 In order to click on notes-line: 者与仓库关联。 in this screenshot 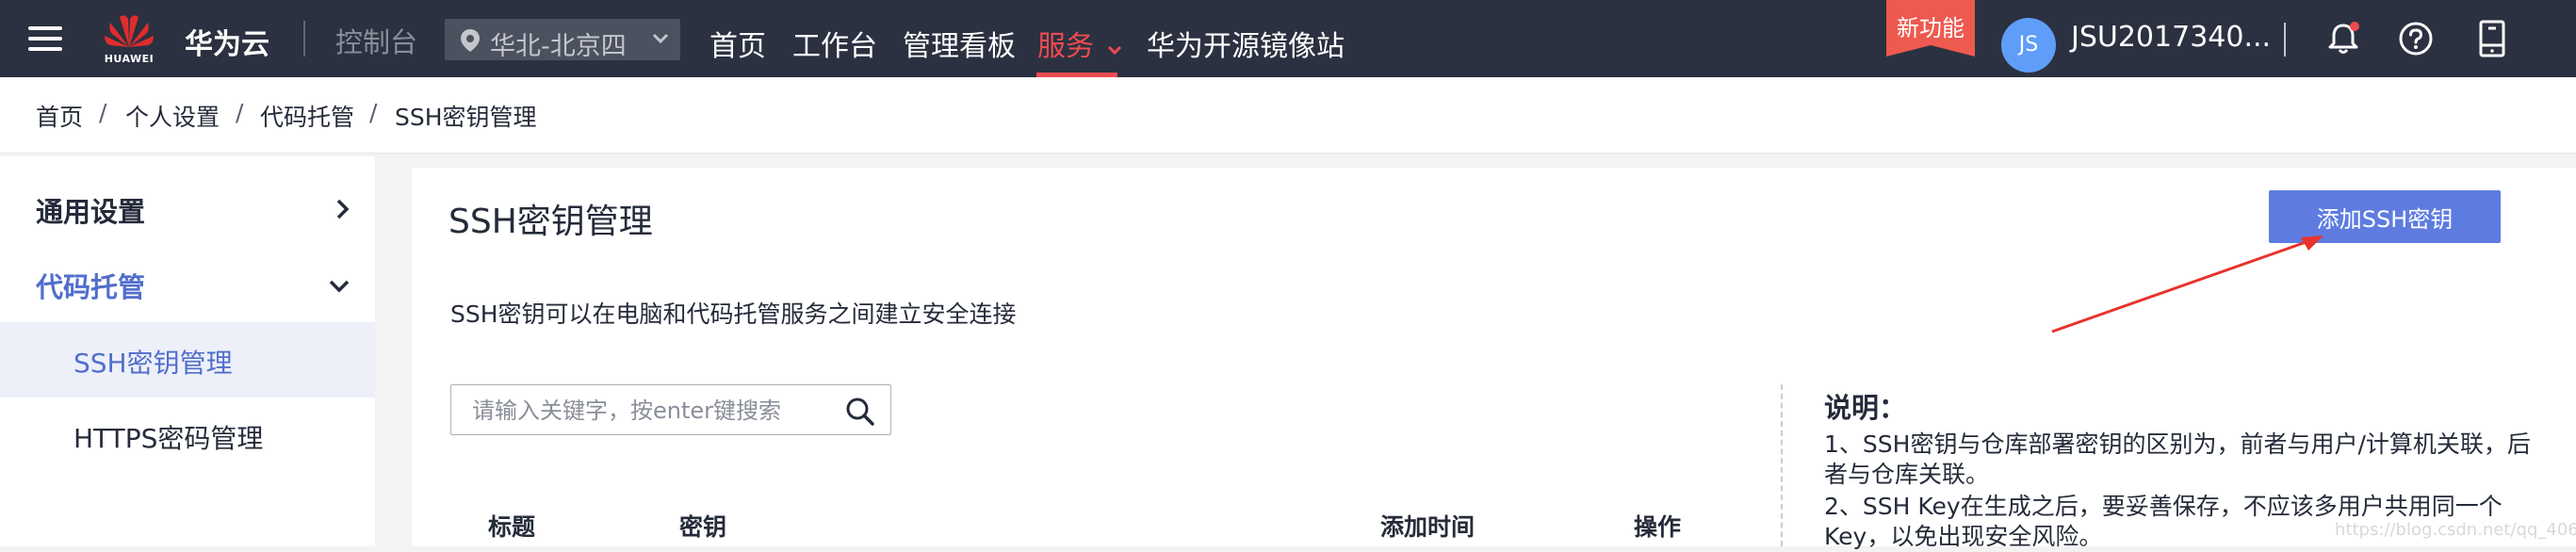, I will do `click(1907, 475)`.